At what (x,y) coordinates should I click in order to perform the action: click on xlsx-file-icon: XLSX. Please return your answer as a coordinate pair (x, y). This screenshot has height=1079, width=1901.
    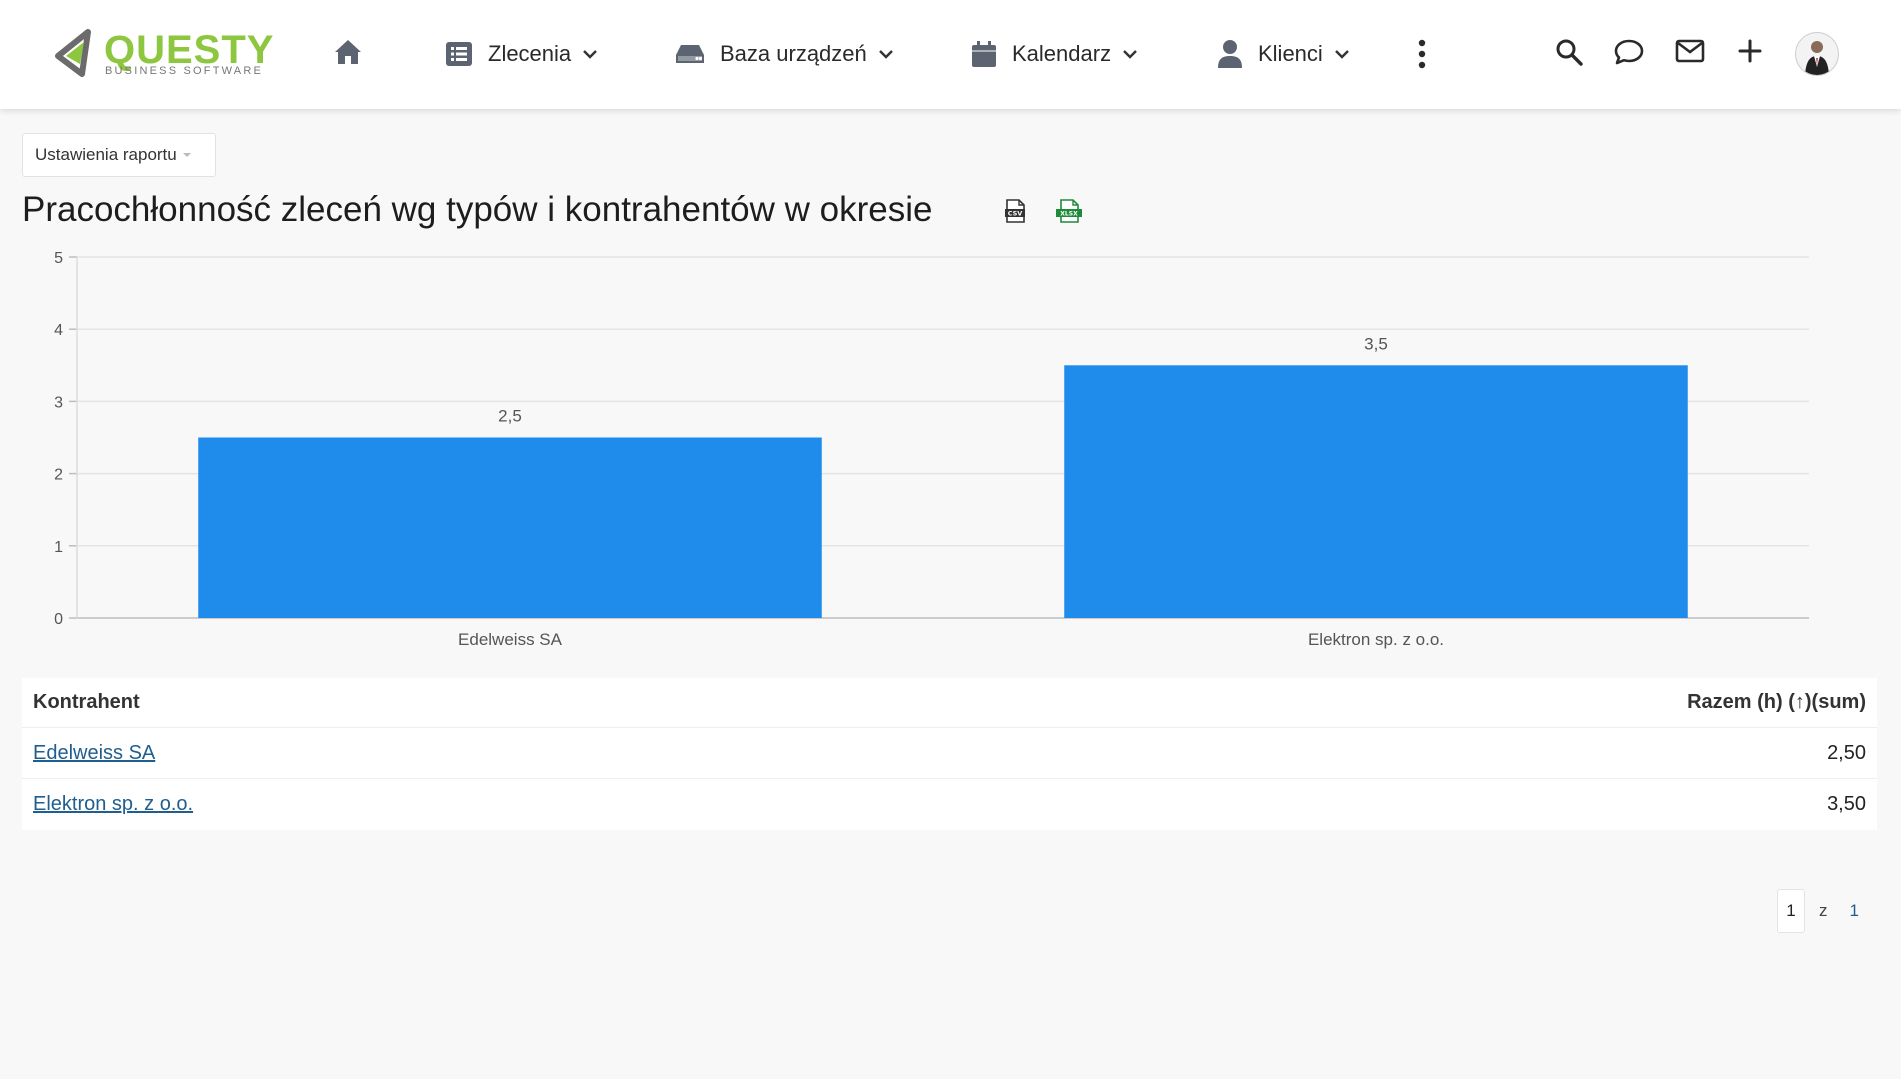
    Looking at the image, I should click on (1069, 211).